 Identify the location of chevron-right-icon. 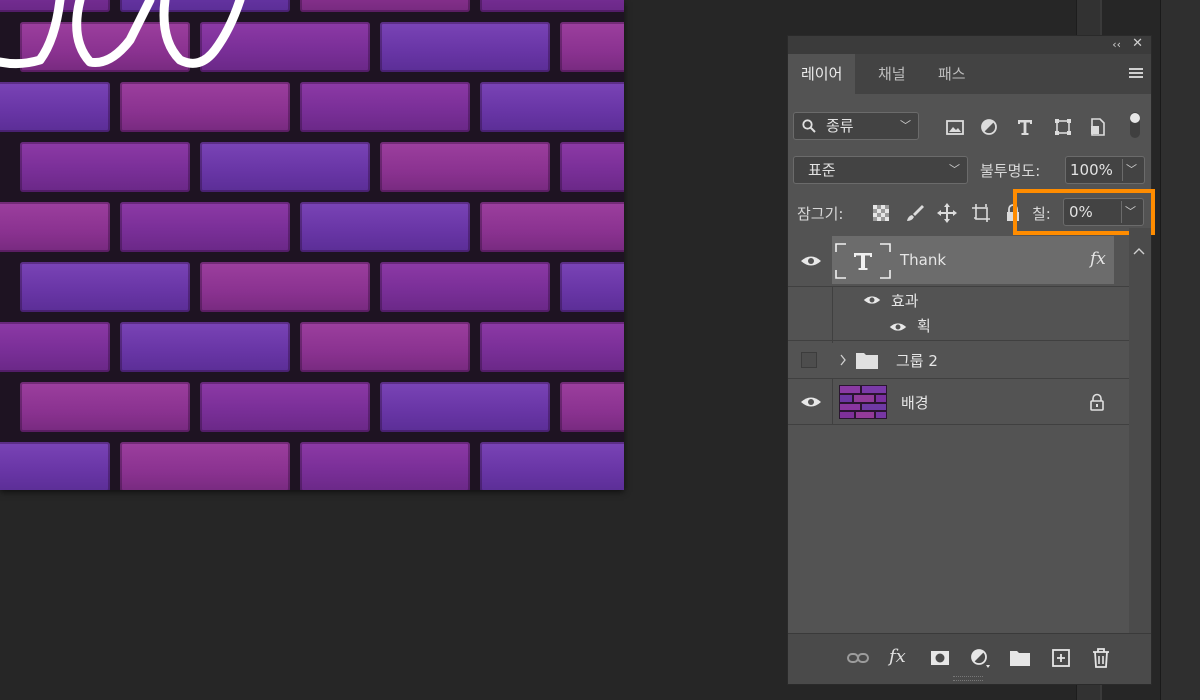
(843, 360).